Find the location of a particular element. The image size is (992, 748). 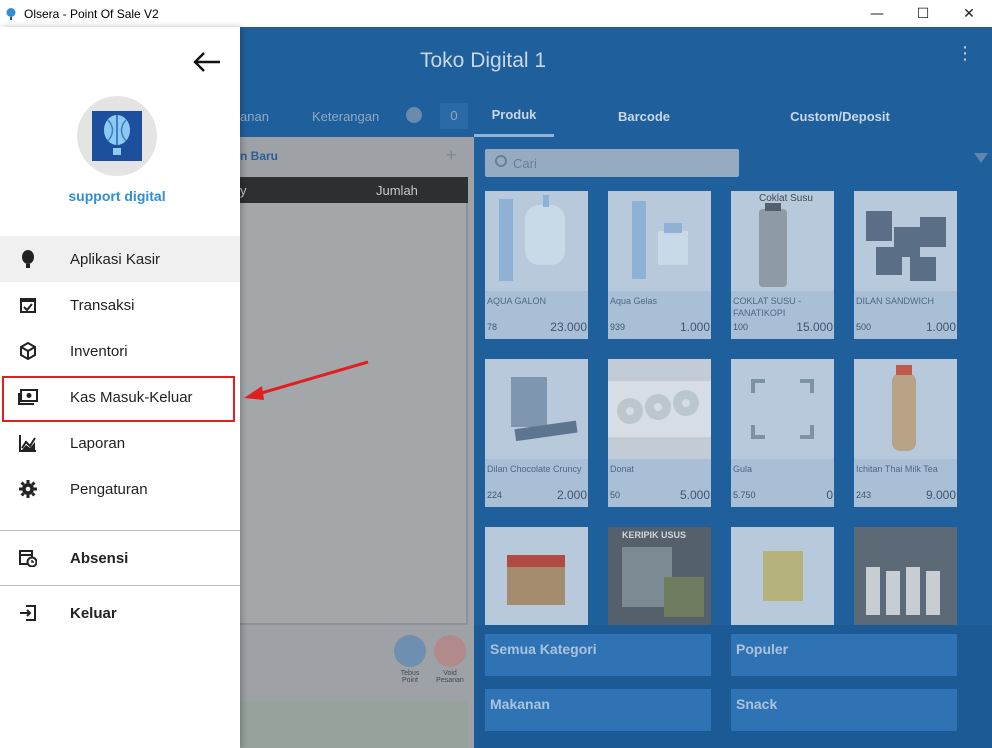

avatar is located at coordinates (117, 136).